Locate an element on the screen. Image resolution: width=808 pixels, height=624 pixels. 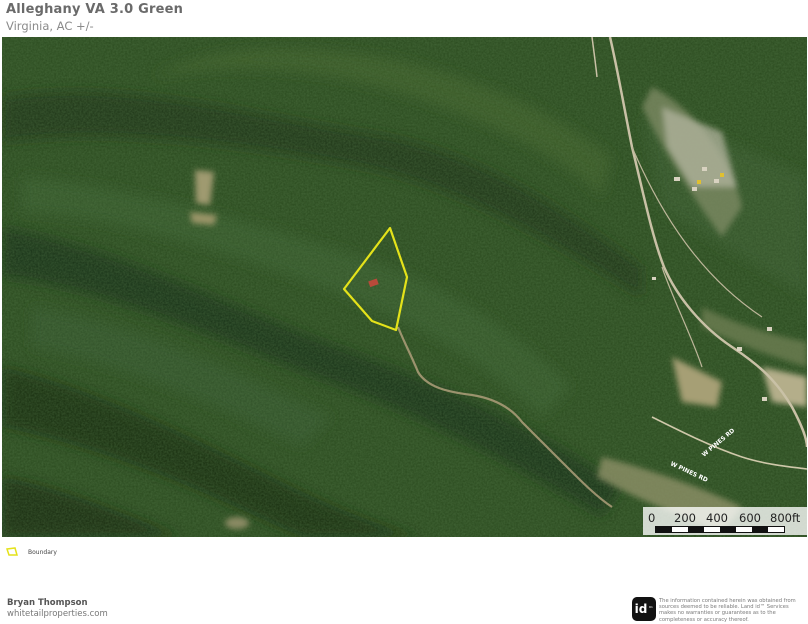
agent-website: whitetailproperties.com is located at coordinates (57, 614).